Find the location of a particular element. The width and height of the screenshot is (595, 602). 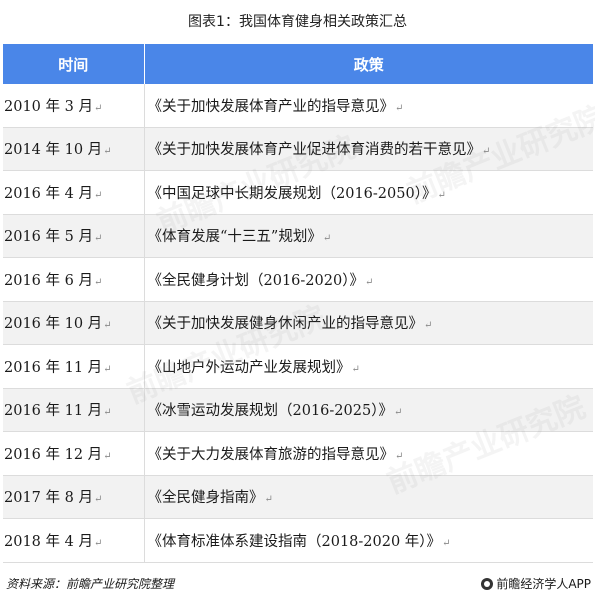

time-cell: 2016 年 5 月↵ is located at coordinates (74, 236).